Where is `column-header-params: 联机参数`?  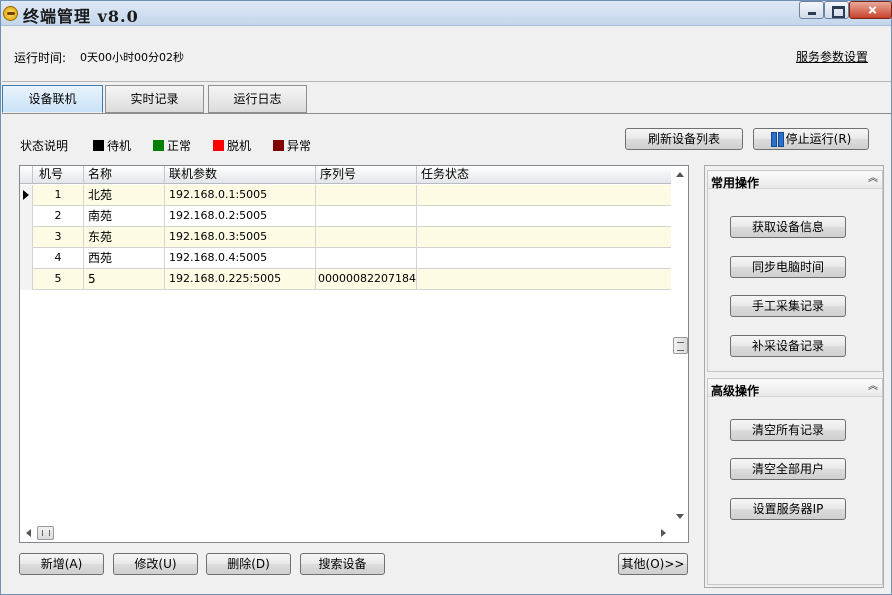
column-header-params: 联机参数 is located at coordinates (240, 175).